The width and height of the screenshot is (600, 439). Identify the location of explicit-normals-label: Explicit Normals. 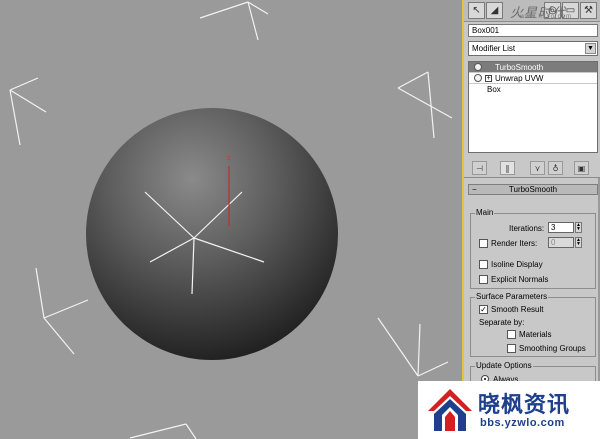
(520, 279).